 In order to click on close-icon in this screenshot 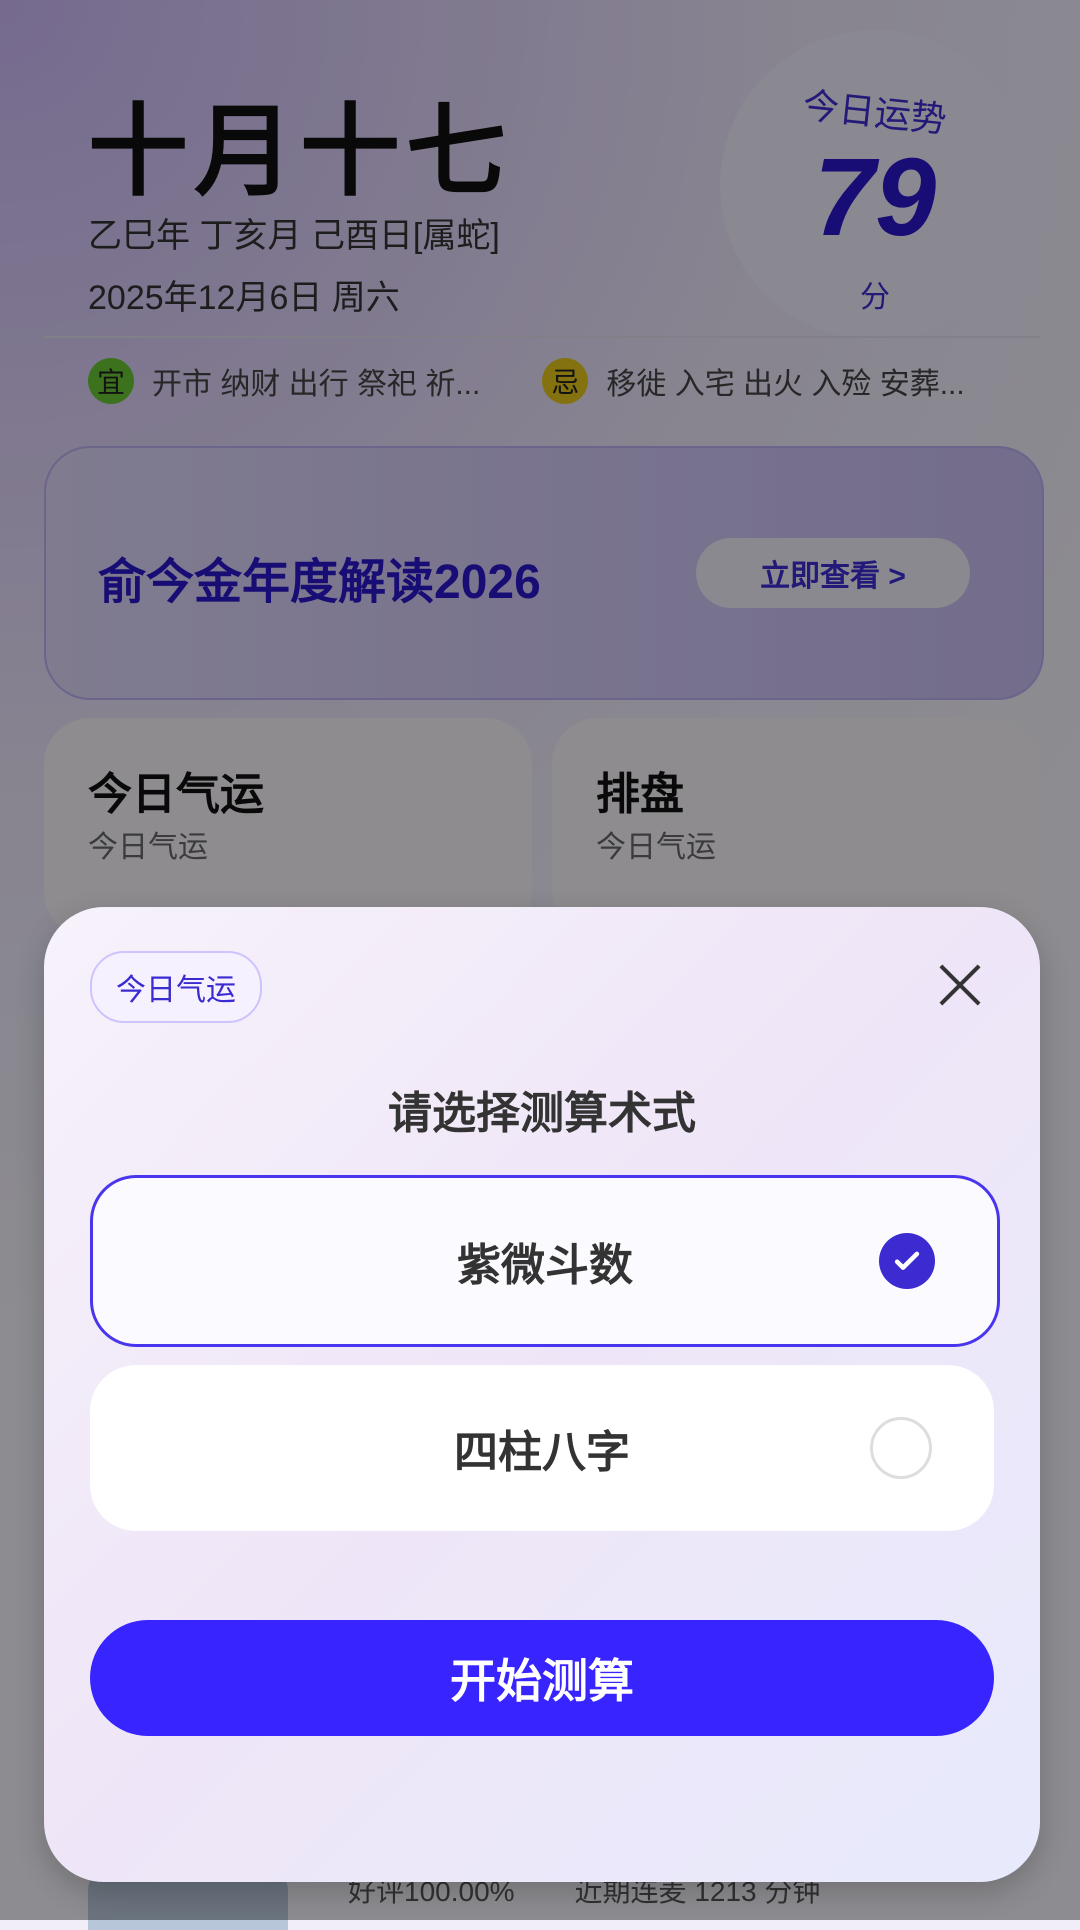, I will do `click(960, 985)`.